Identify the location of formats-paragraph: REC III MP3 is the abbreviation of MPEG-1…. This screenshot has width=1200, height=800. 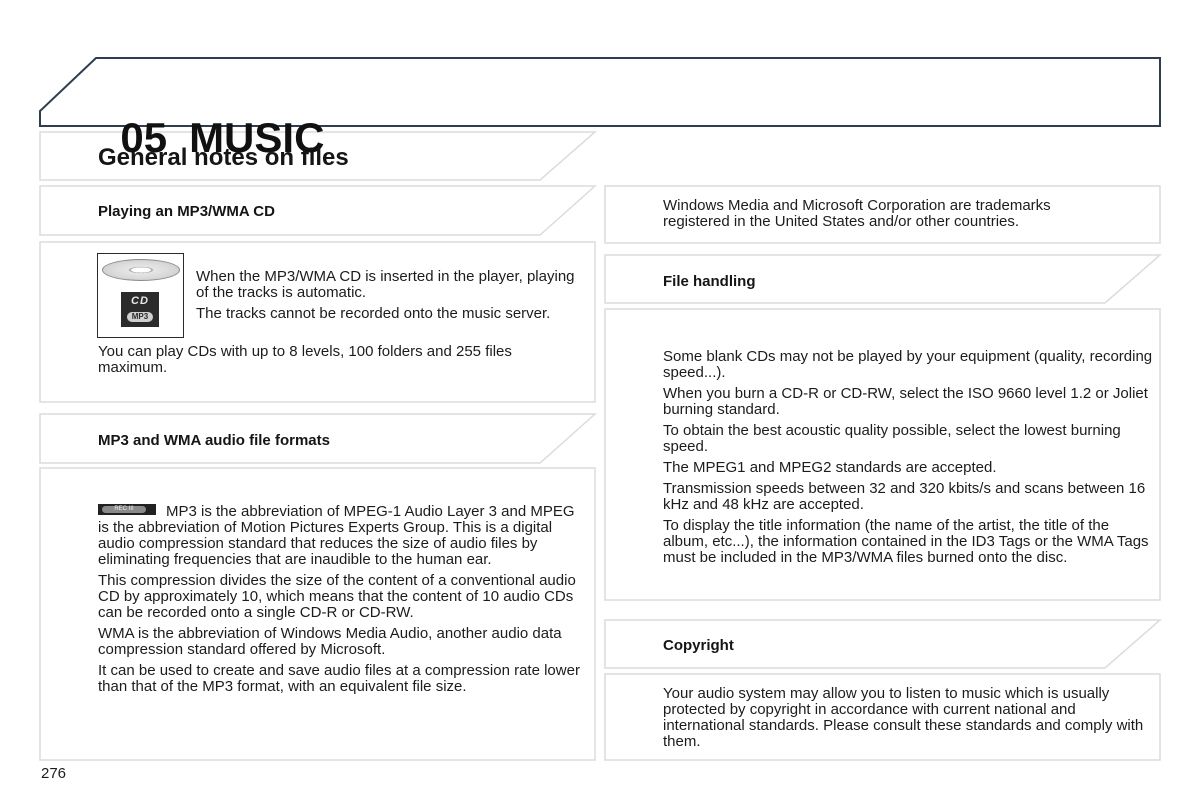
(342, 536).